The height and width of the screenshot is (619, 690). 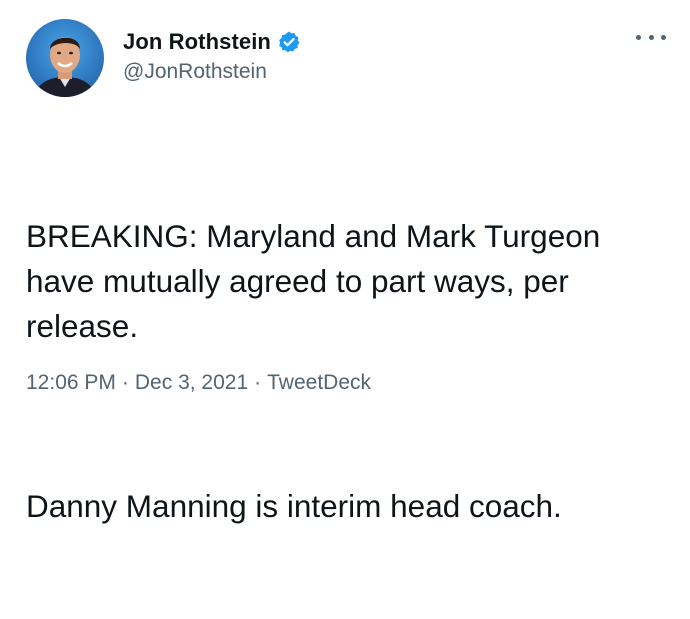 I want to click on author-name-row: Jon Rothstein, so click(x=212, y=42).